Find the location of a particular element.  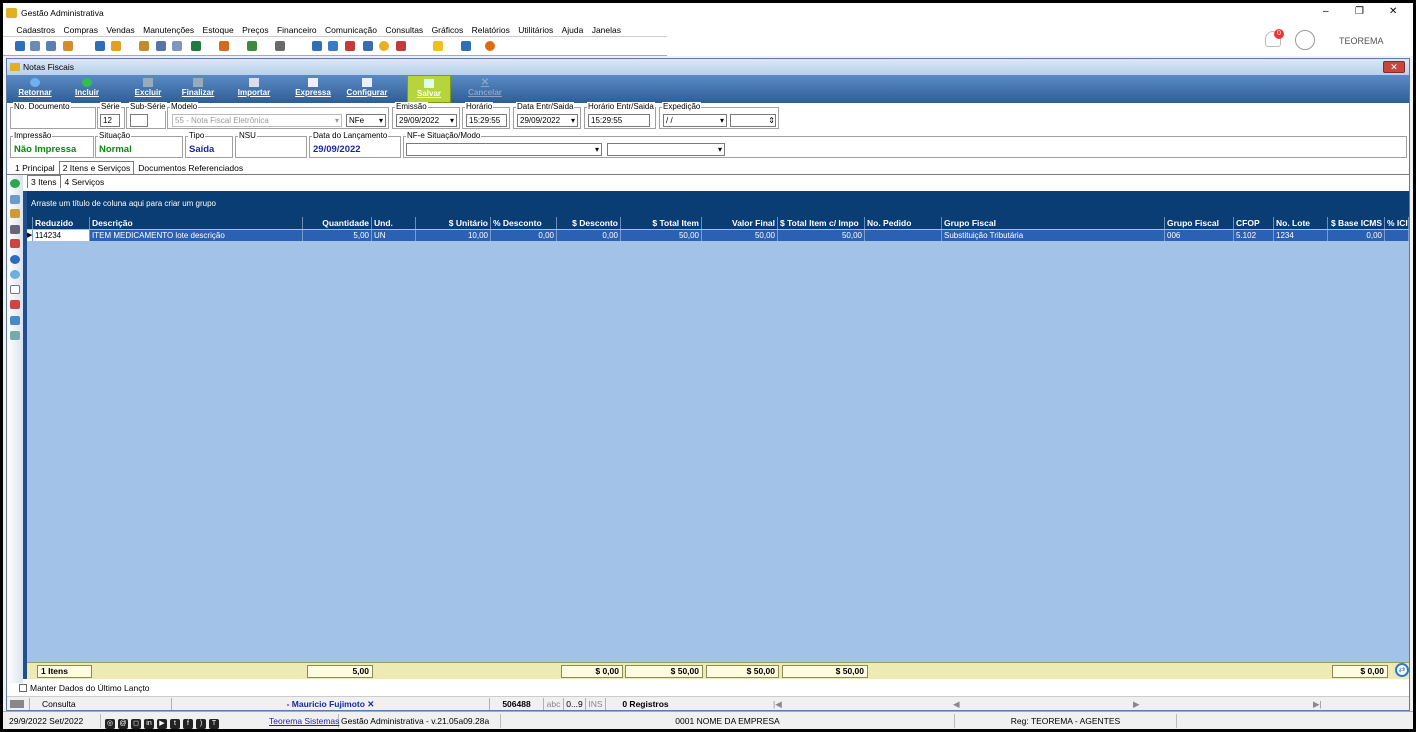

coin-icon is located at coordinates (384, 46).